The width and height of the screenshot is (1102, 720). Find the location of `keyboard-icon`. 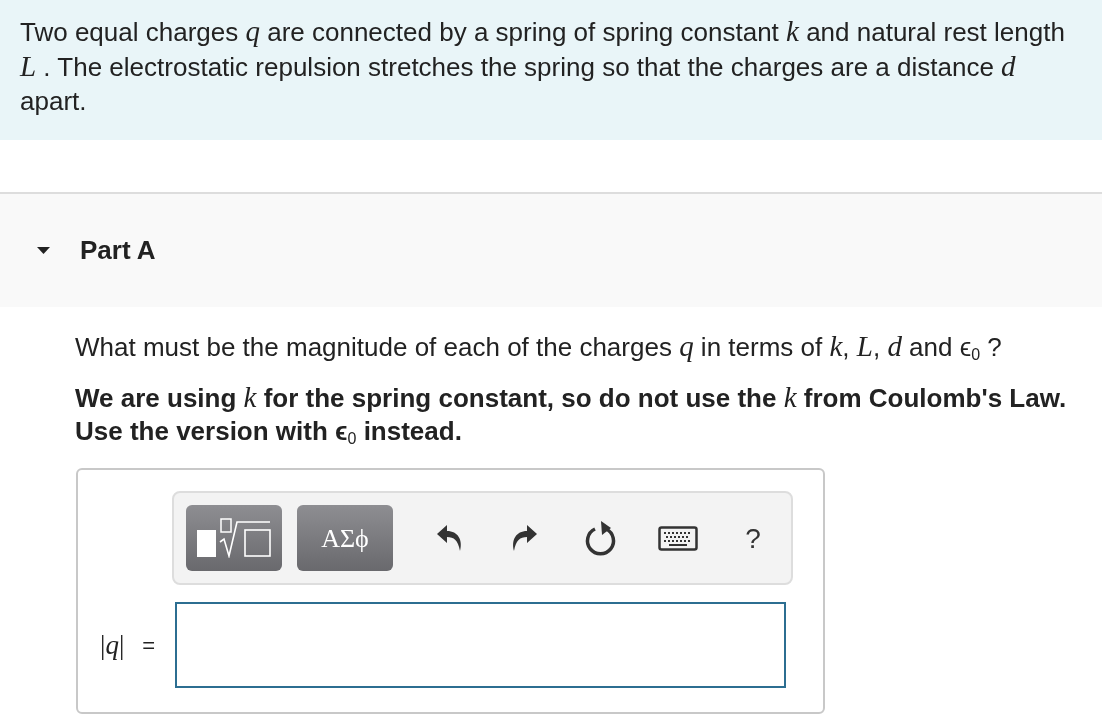

keyboard-icon is located at coordinates (678, 538).